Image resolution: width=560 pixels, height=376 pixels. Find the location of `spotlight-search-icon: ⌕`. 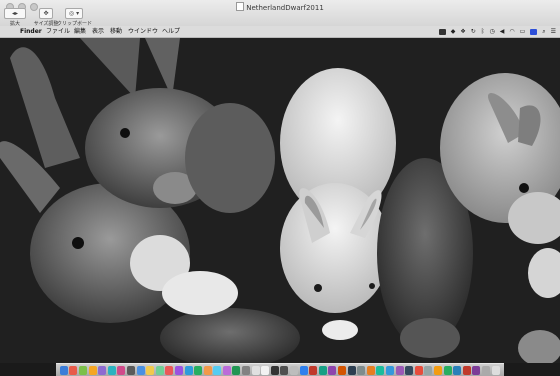

spotlight-search-icon: ⌕ is located at coordinates (543, 31).